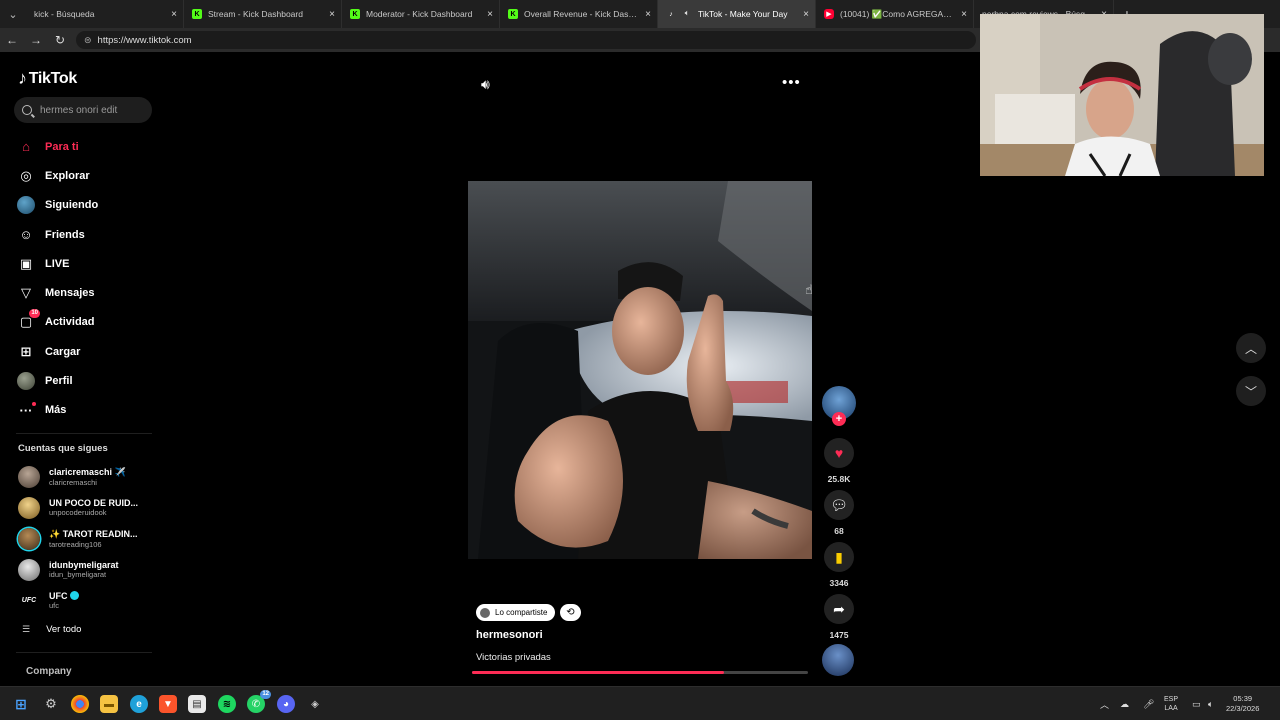  What do you see at coordinates (509, 635) in the screenshot?
I see `video-author: hermesonori` at bounding box center [509, 635].